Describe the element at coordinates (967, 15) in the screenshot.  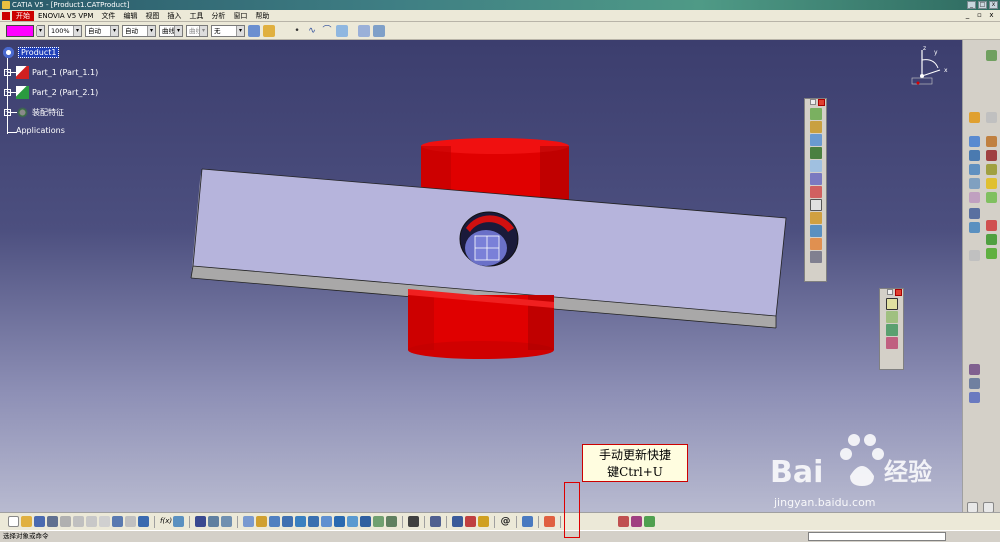
I see `doc-minimize-button: _` at that location.